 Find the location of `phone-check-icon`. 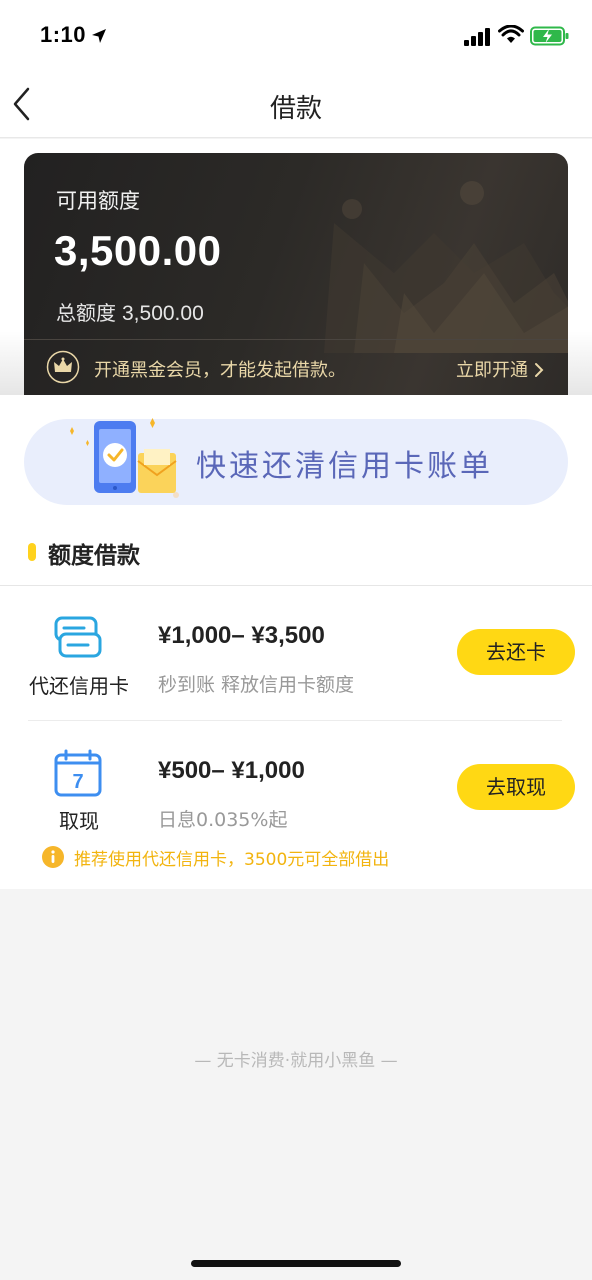

phone-check-icon is located at coordinates (124, 458).